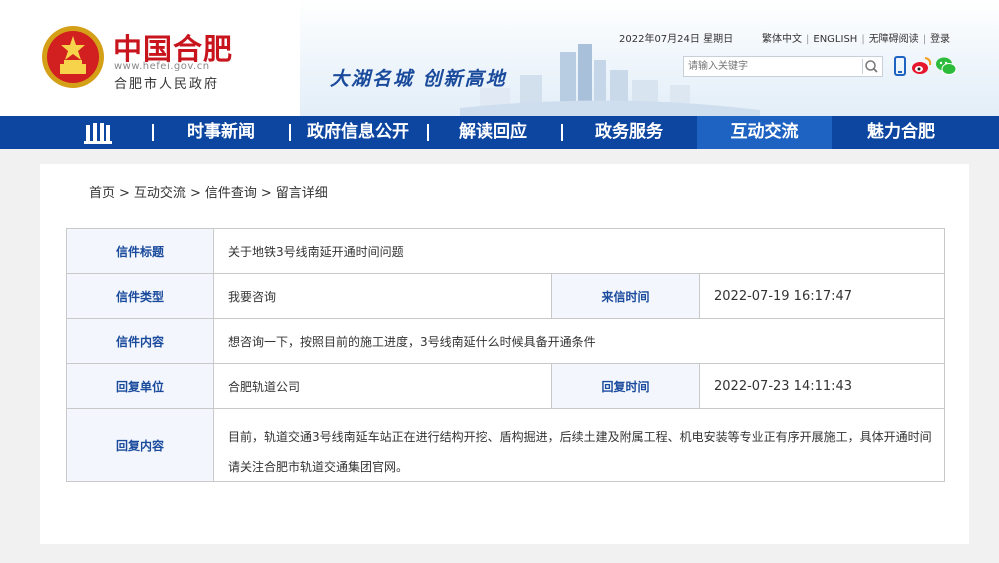 The height and width of the screenshot is (563, 999). What do you see at coordinates (383, 386) in the screenshot?
I see `reply-unit-value: 合肥轨道公司` at bounding box center [383, 386].